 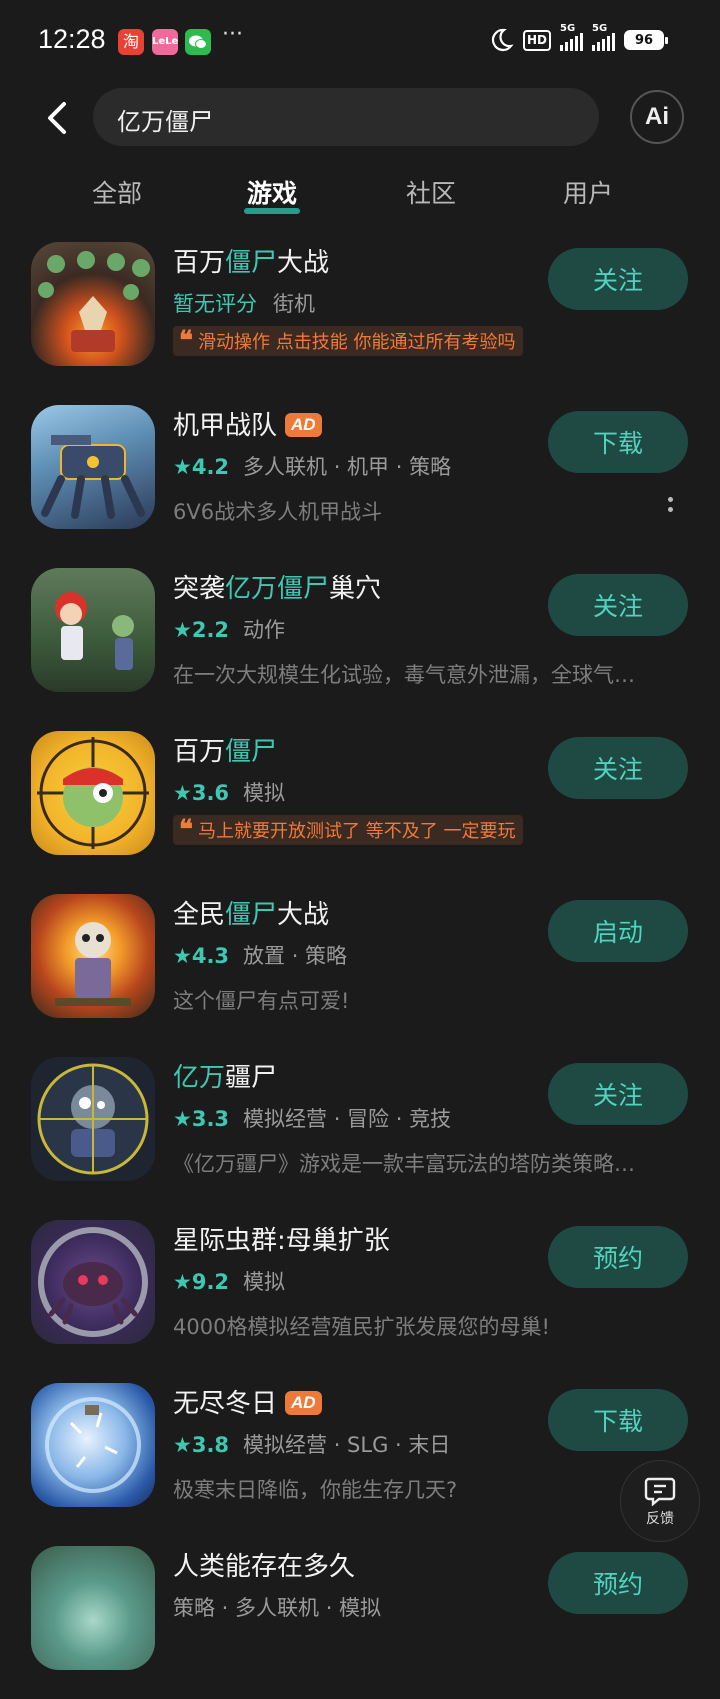 I want to click on game-title: 百万僵尸, so click(x=225, y=752).